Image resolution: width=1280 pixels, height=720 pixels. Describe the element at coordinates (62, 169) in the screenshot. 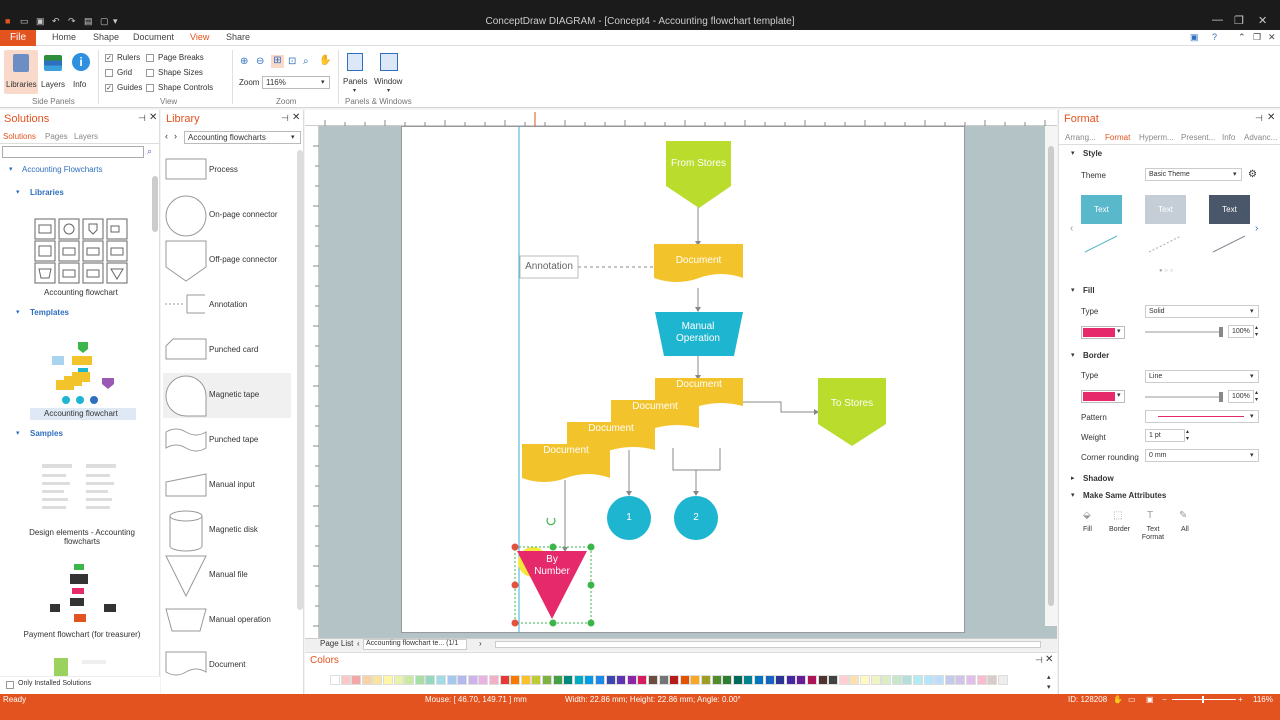

I see `solution-root: Accounting Flowcharts` at that location.